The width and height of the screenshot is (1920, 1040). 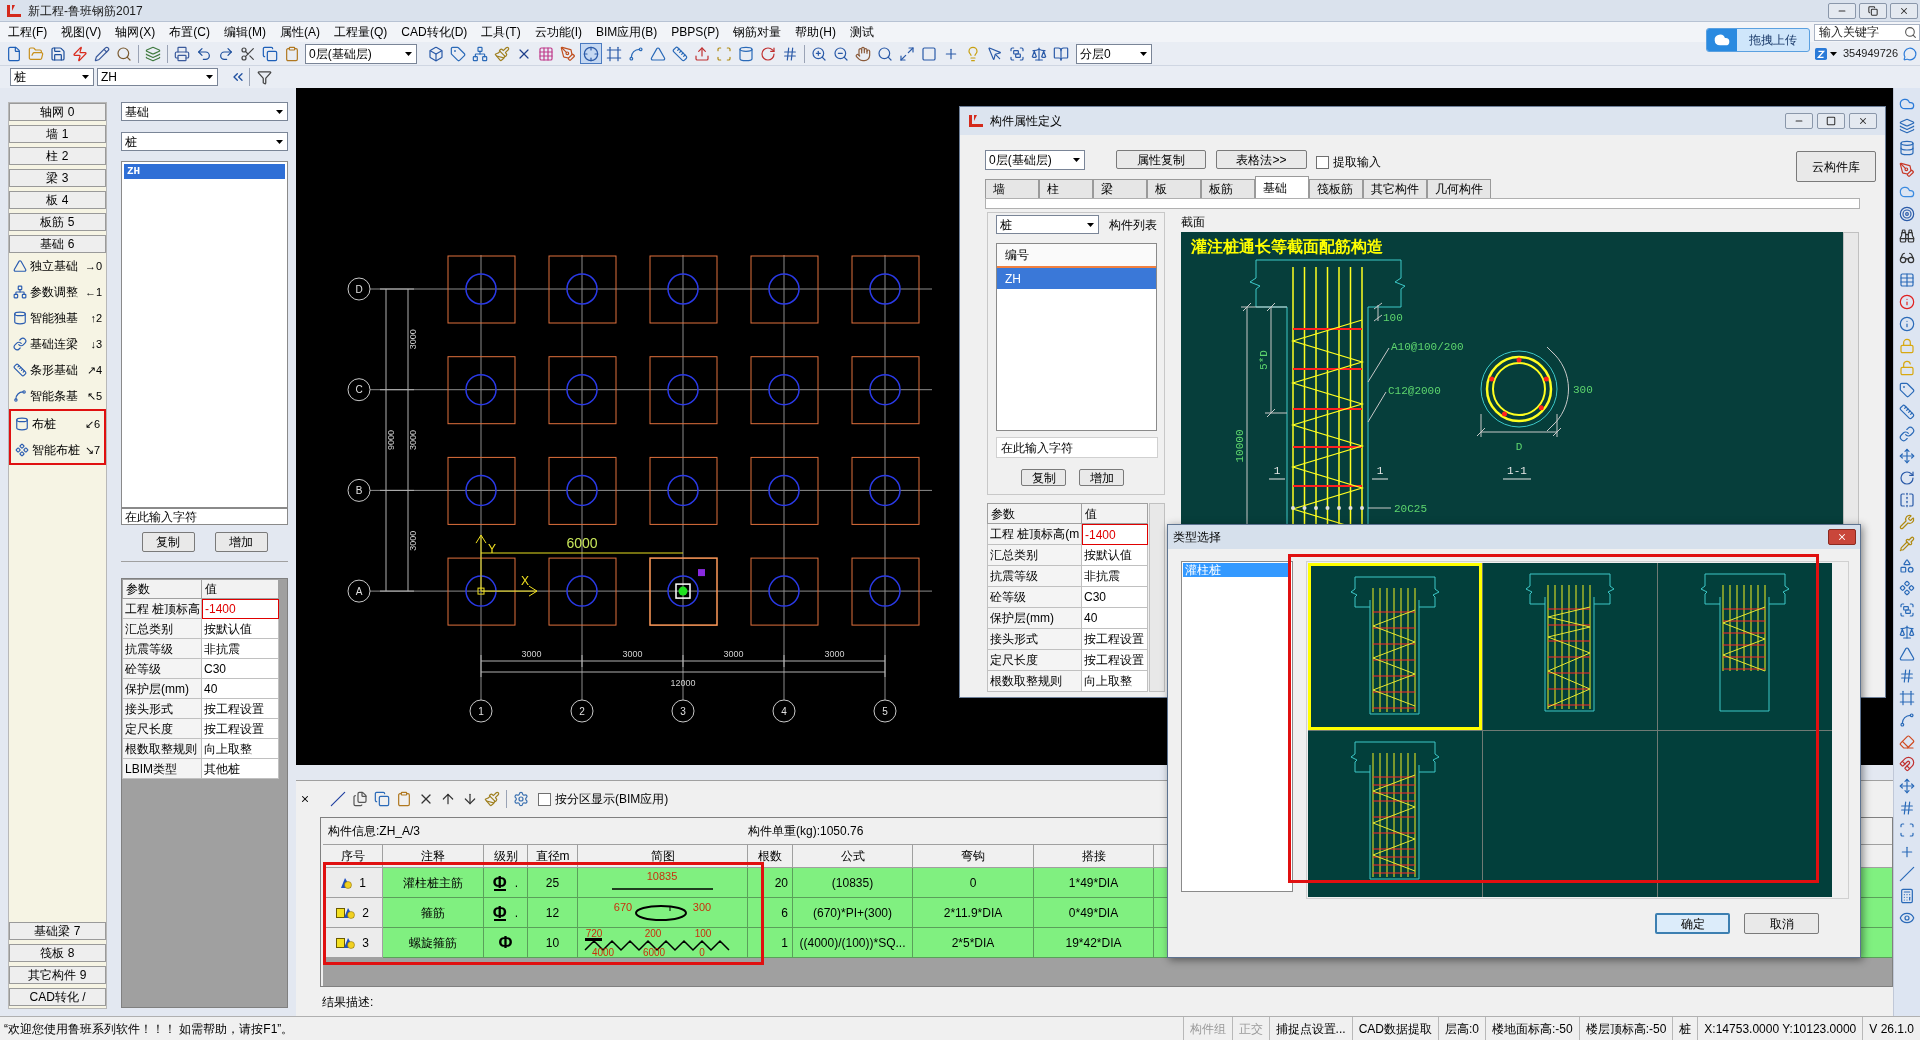 I want to click on pencil-icon, so click(x=102, y=53).